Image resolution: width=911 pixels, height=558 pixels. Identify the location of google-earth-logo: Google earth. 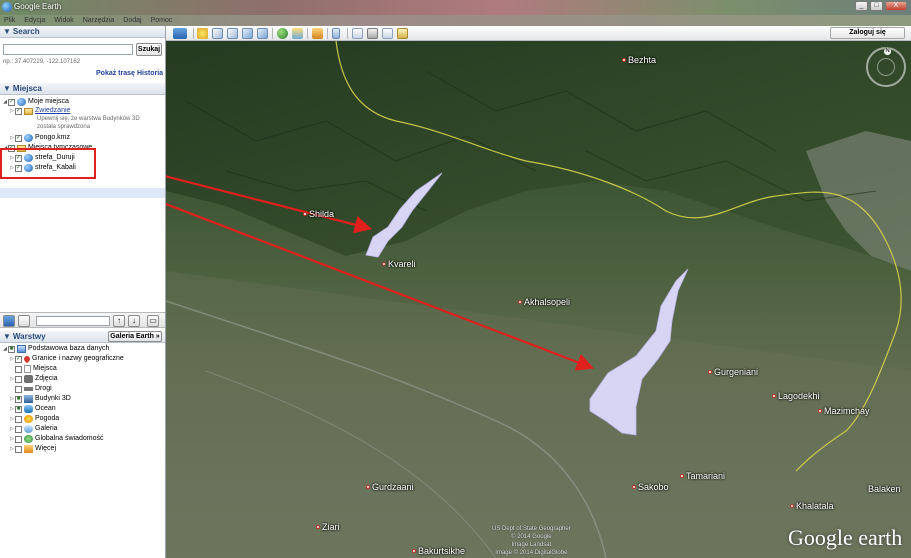
(845, 537).